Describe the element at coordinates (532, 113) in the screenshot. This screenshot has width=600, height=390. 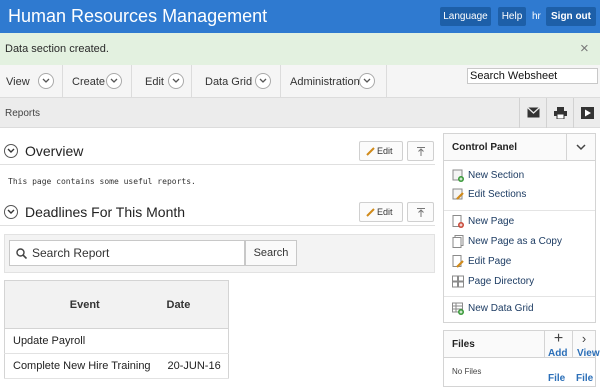
I see `mail-button` at that location.